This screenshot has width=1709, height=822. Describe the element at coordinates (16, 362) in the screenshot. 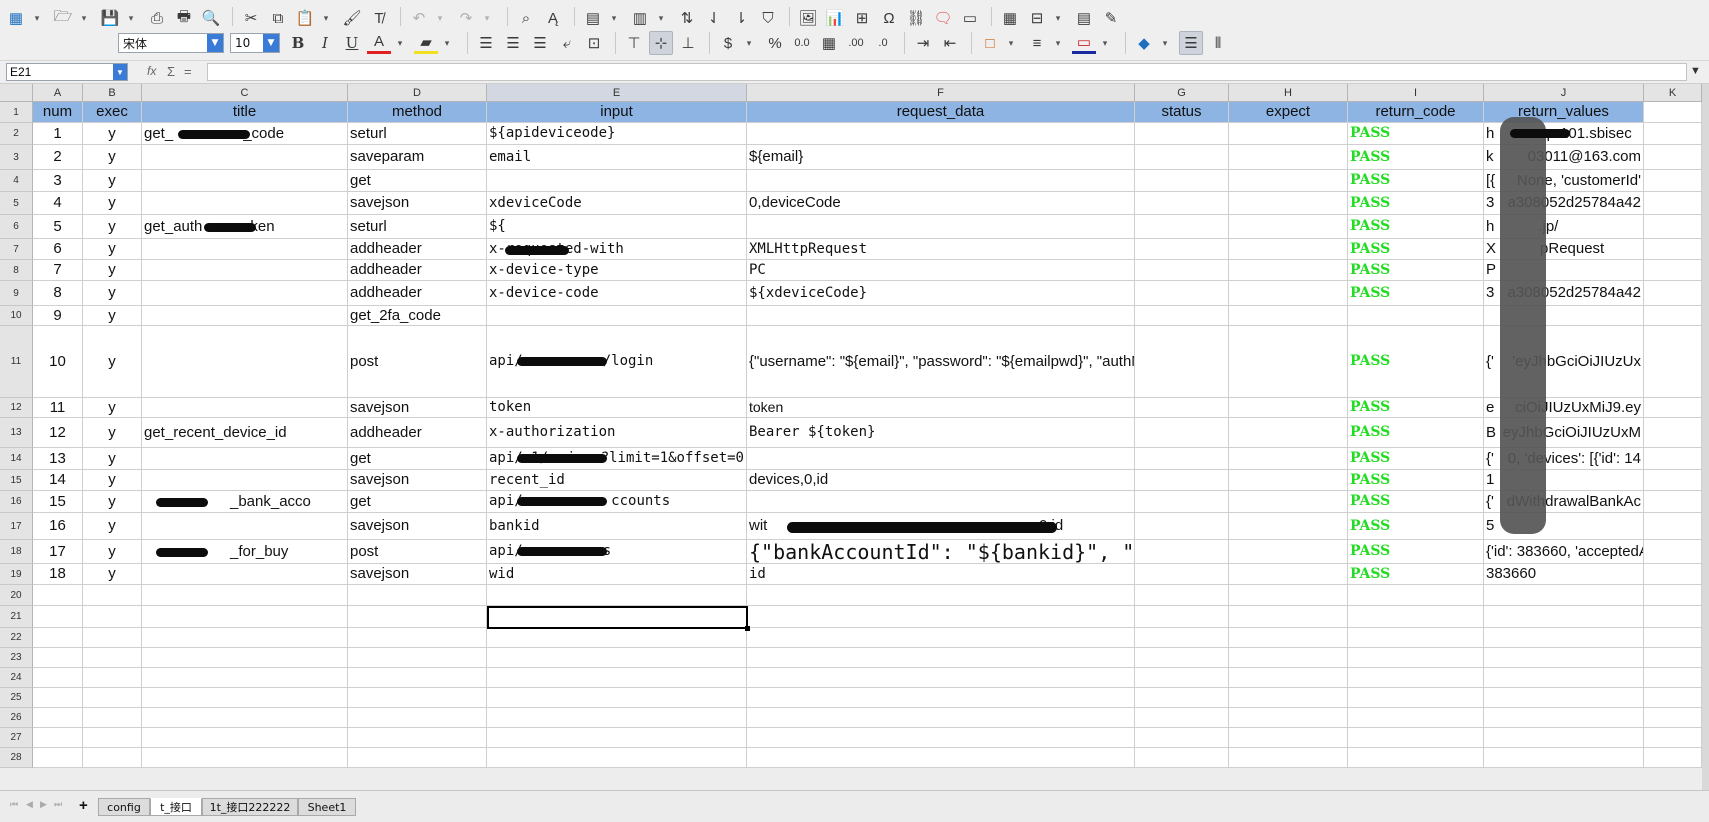

I see `row-header: 11` at that location.